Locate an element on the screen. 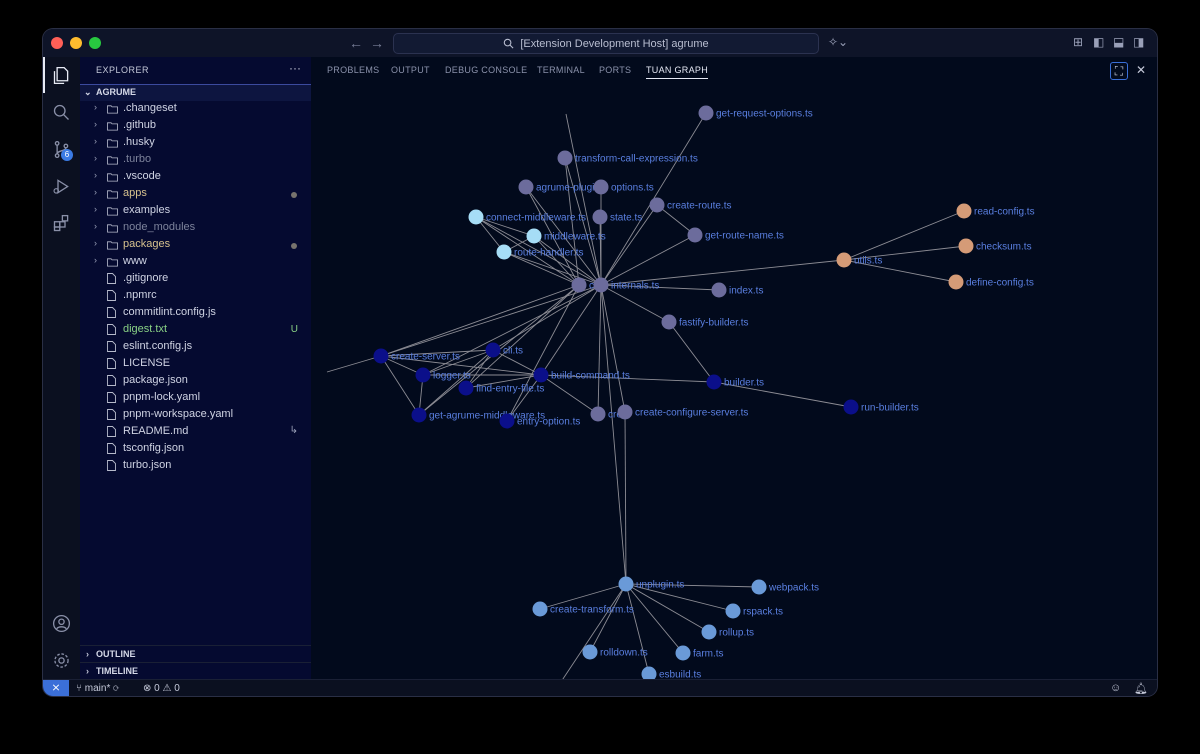 This screenshot has width=1200, height=754. copilot-icon: ✧⌄ is located at coordinates (838, 42).